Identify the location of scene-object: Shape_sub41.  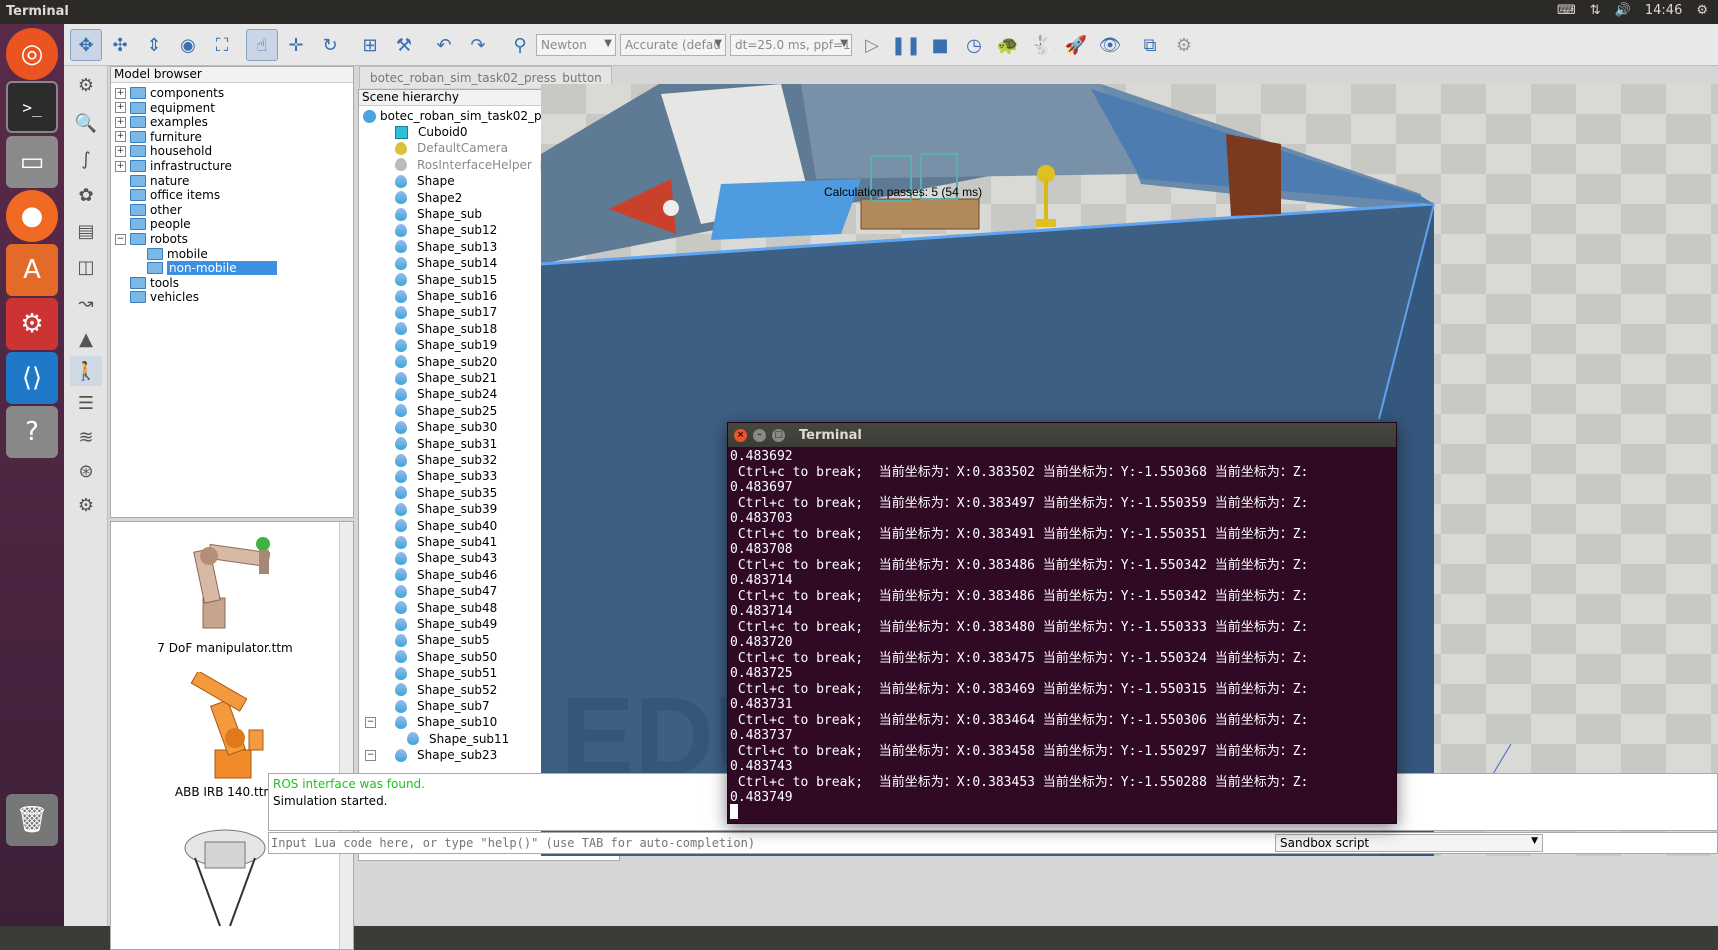
(446, 542).